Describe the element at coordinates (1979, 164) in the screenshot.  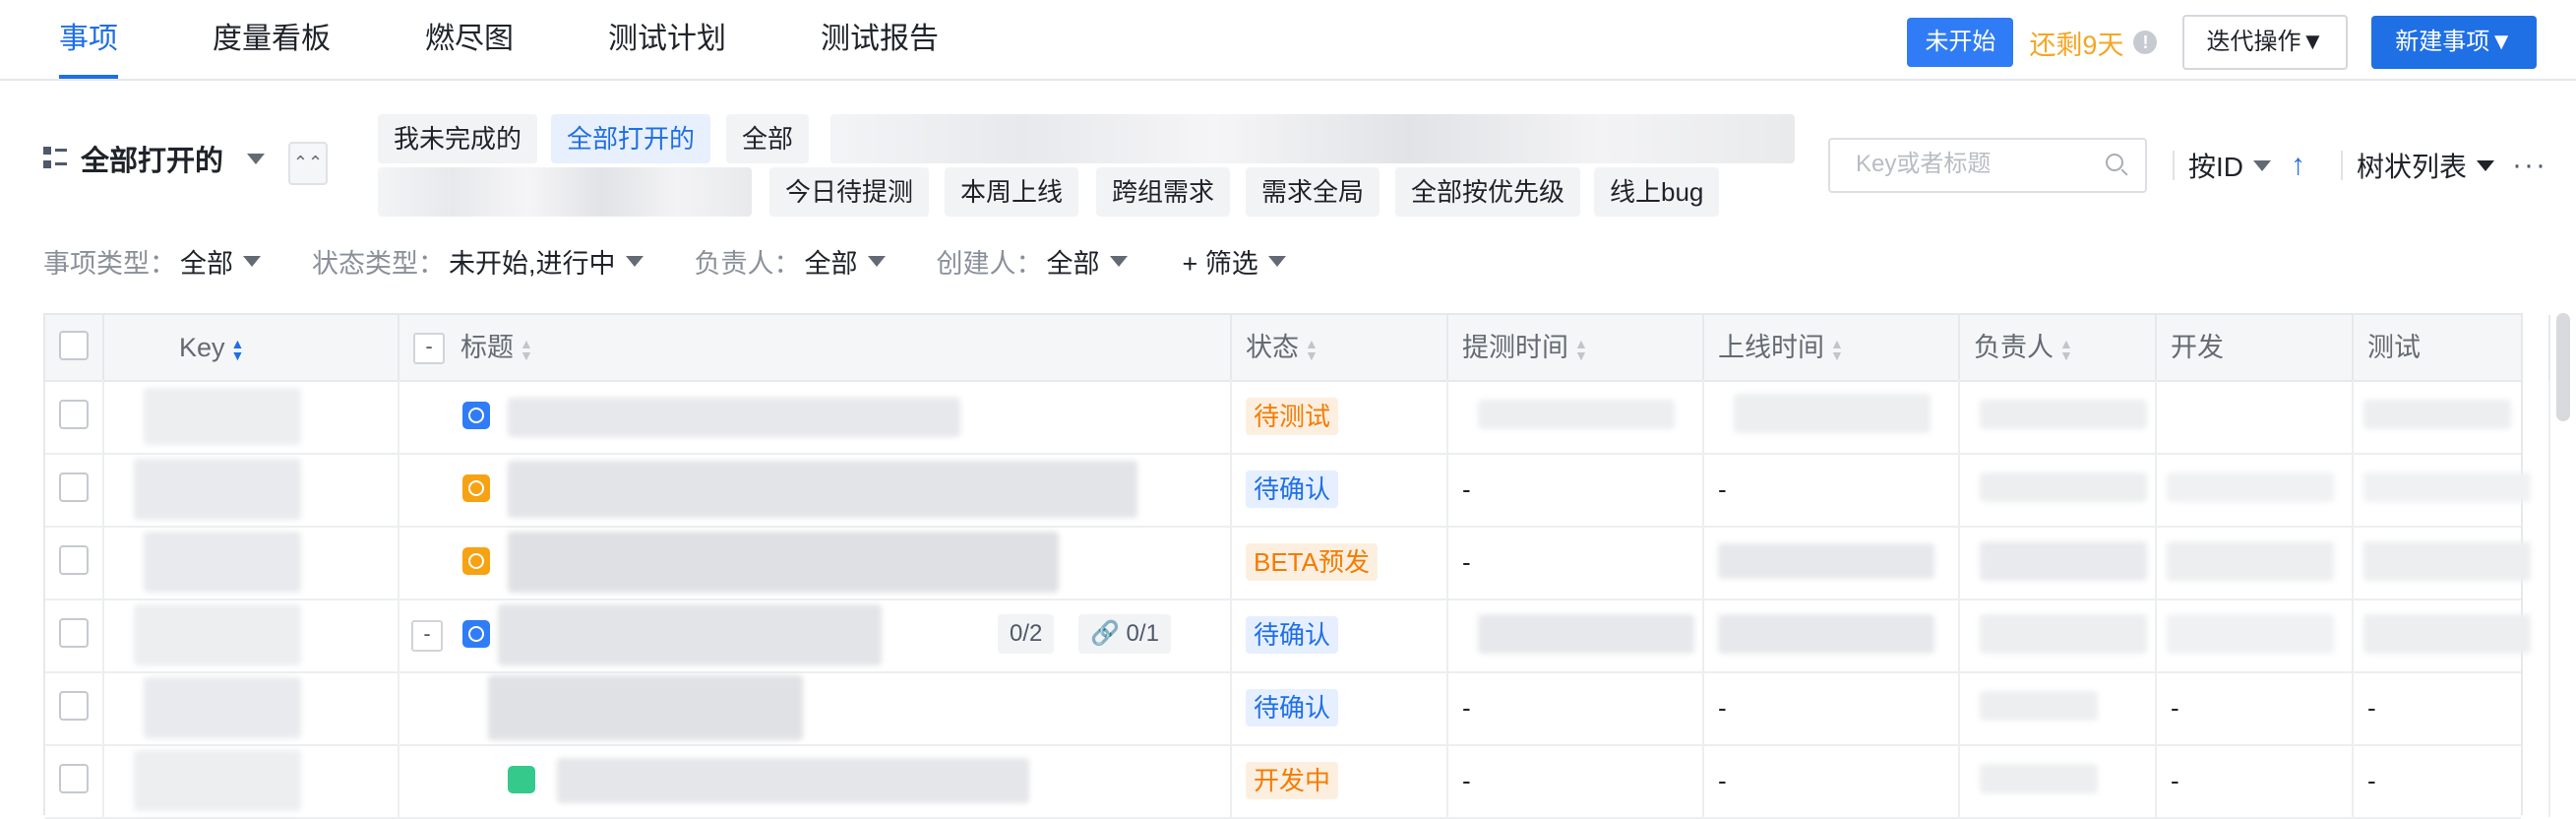
I see `search-input` at that location.